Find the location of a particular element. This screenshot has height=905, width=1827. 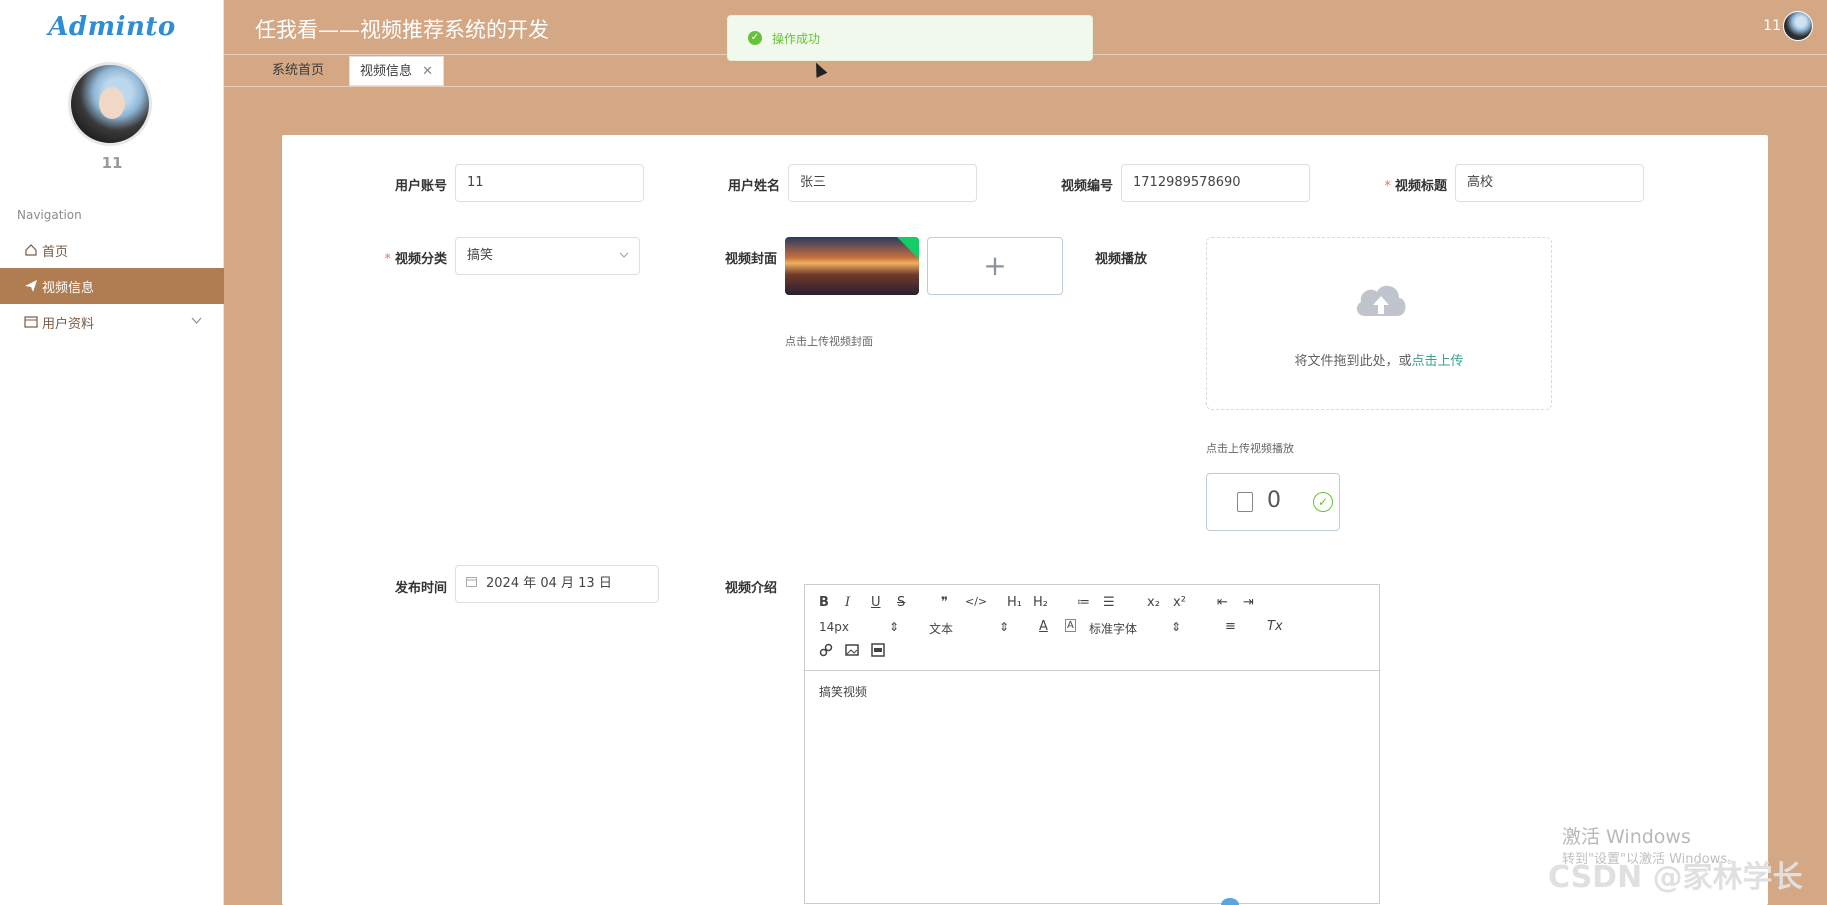

font-size-value: 14px is located at coordinates (834, 627).